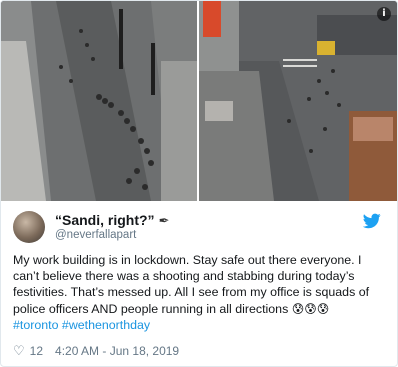 The height and width of the screenshot is (367, 398). What do you see at coordinates (35, 325) in the screenshot?
I see `hashtag-toronto: #toronto` at bounding box center [35, 325].